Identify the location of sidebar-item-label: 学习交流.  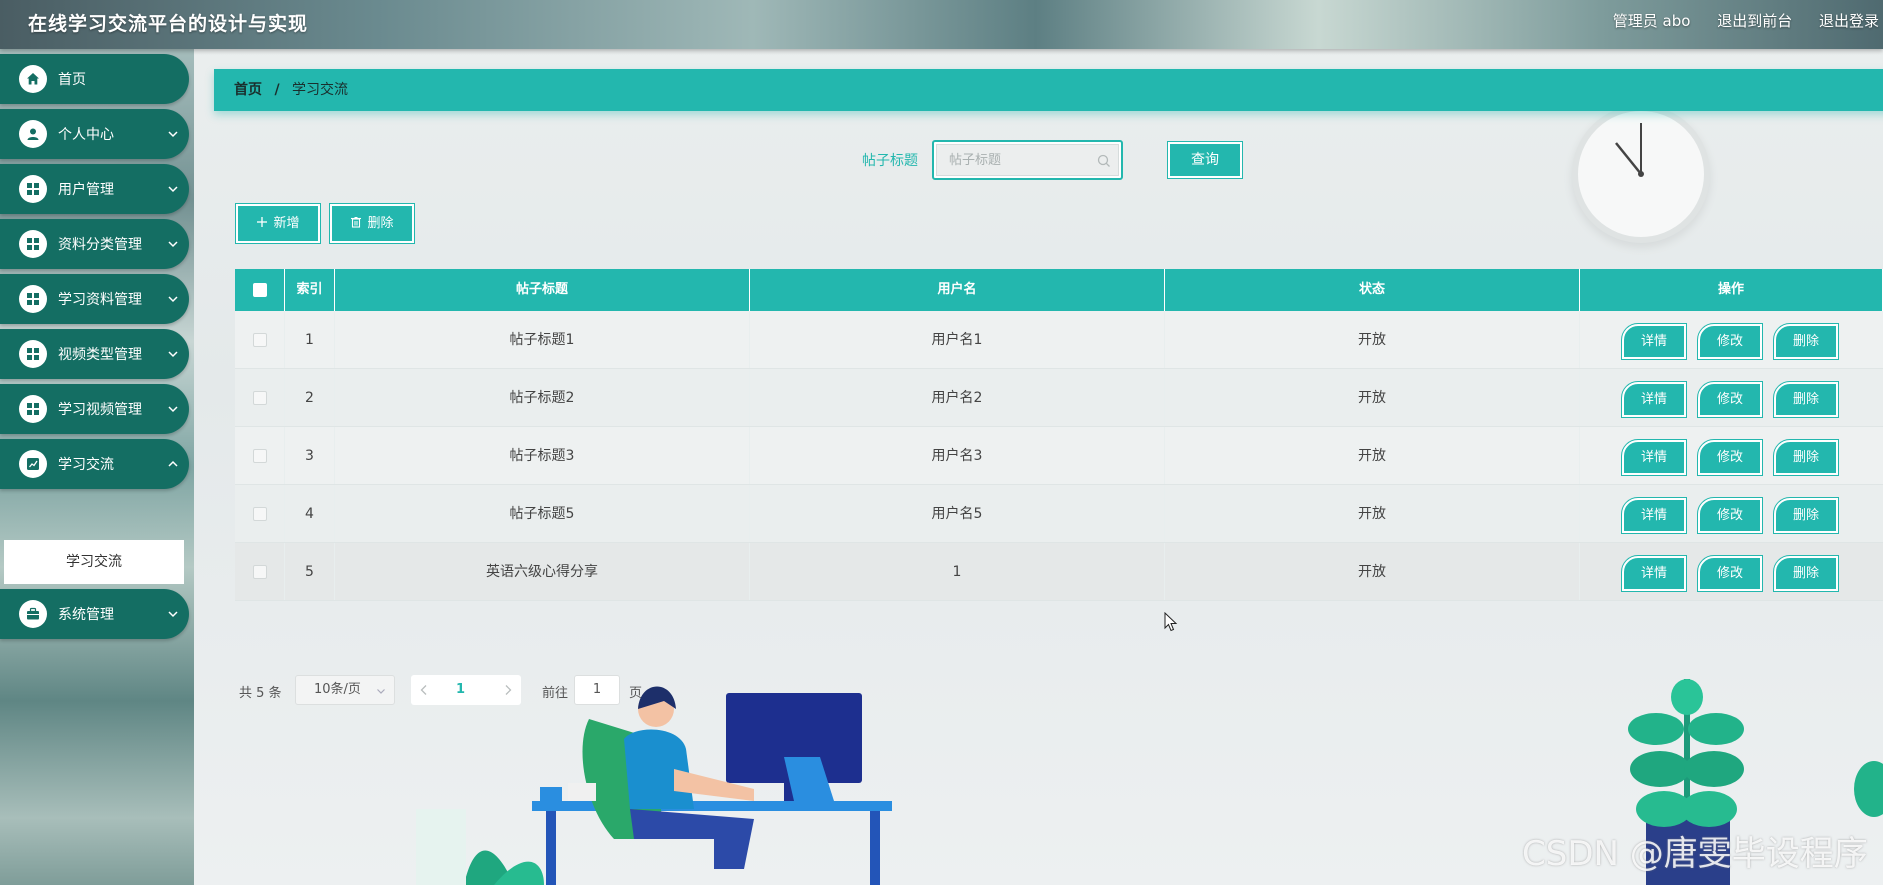
(86, 465).